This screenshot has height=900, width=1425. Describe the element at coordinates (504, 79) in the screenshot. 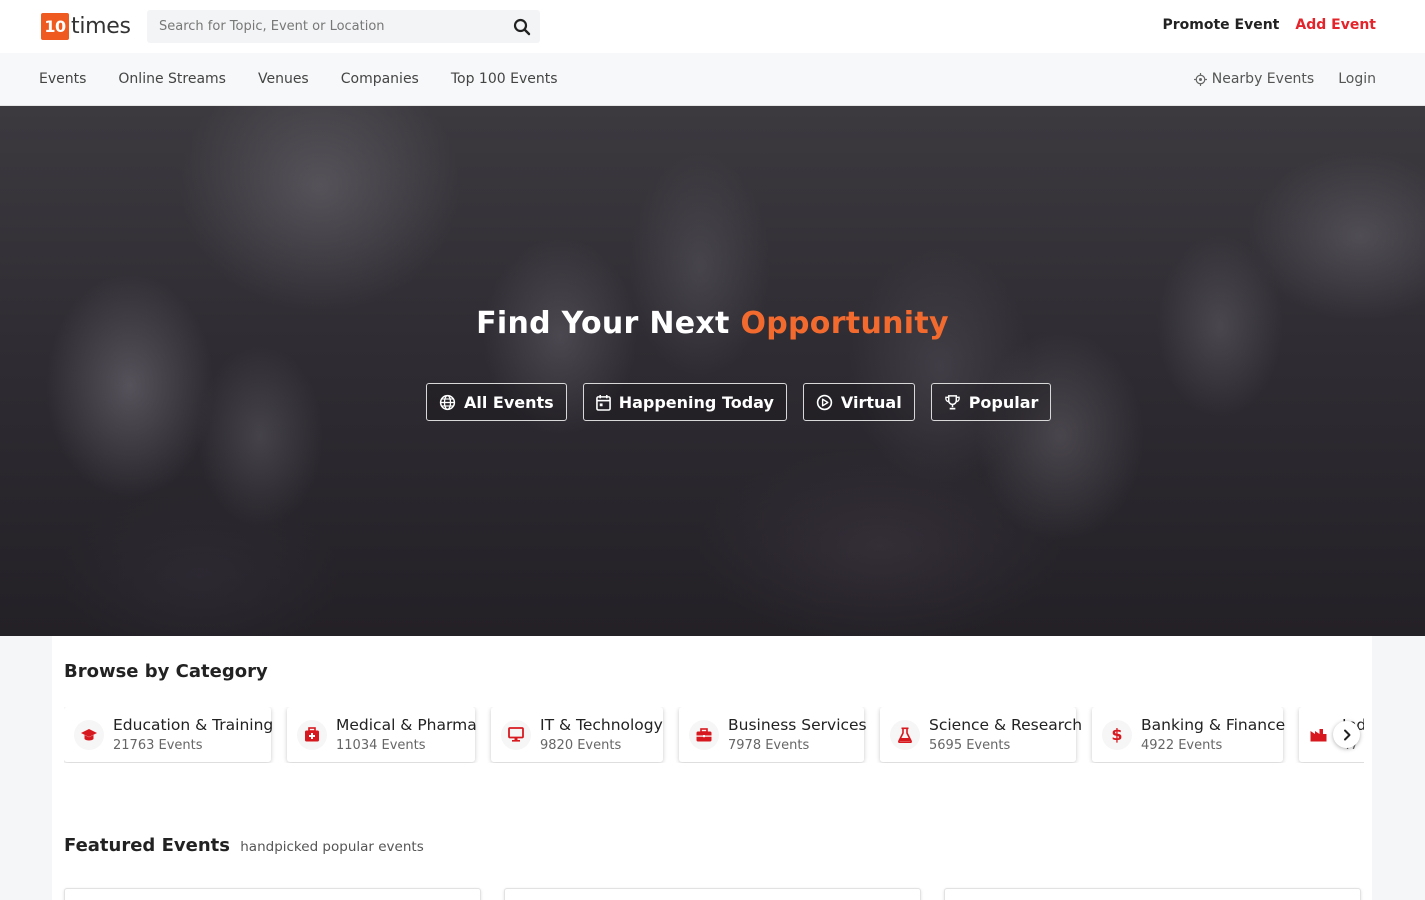

I see `nav-item-top-100-events: Top 100 Events` at that location.